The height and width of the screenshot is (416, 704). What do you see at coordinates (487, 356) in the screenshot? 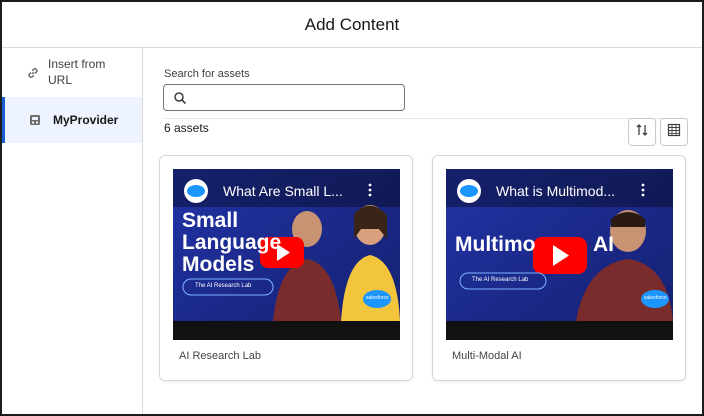
I see `asset-title: Multi-Modal AI` at bounding box center [487, 356].